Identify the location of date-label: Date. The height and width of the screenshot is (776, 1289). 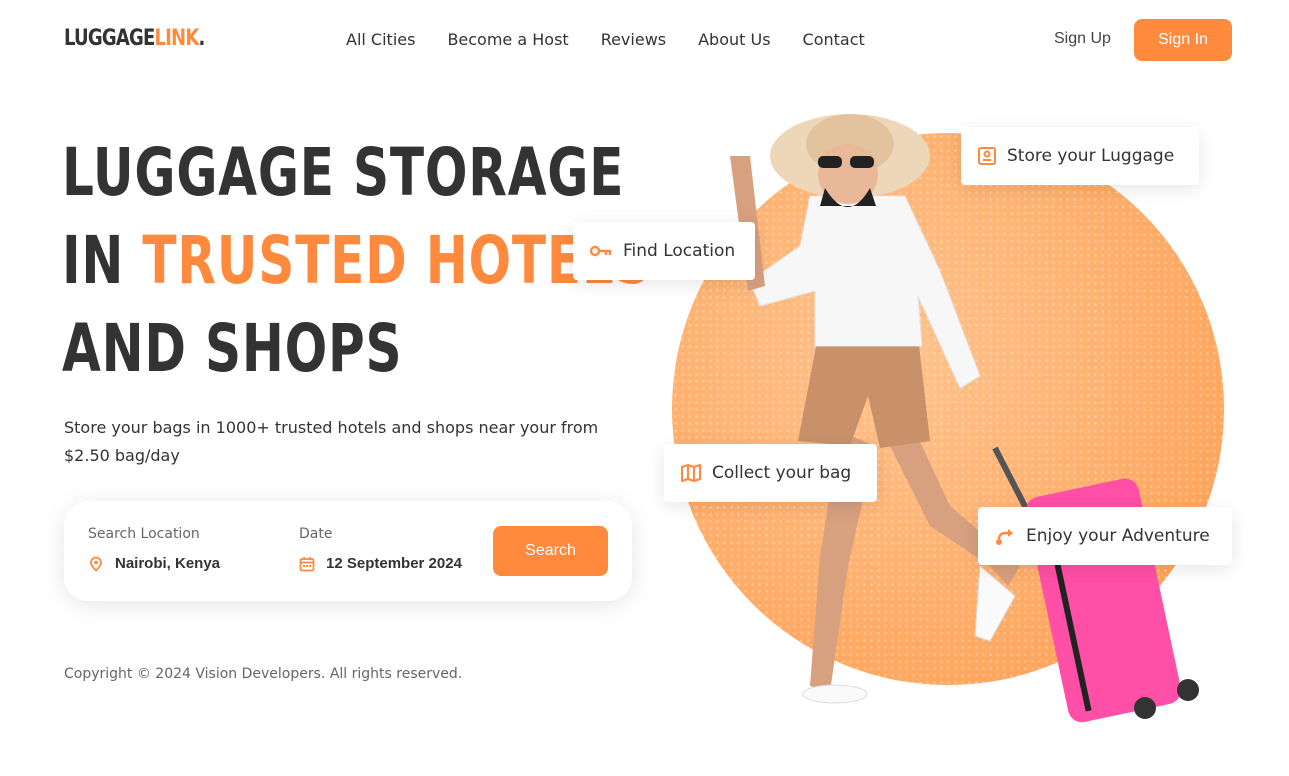
(316, 534).